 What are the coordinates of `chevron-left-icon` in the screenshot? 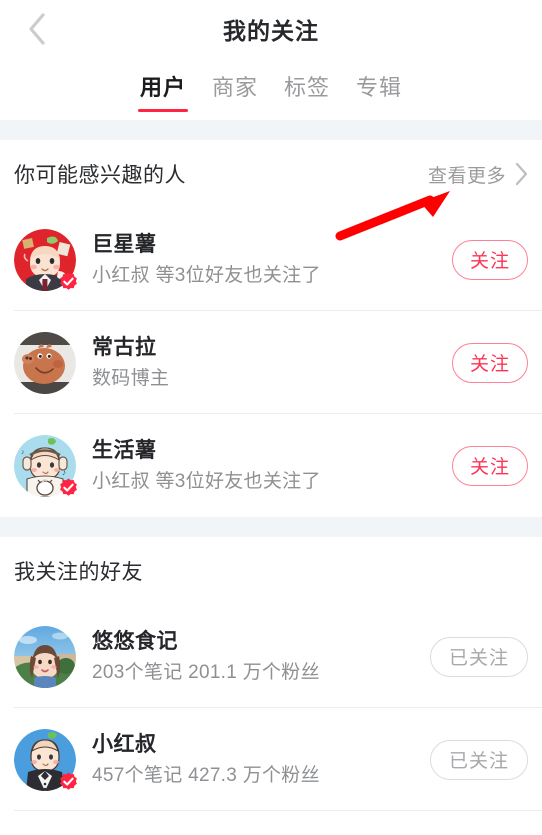 It's located at (37, 29).